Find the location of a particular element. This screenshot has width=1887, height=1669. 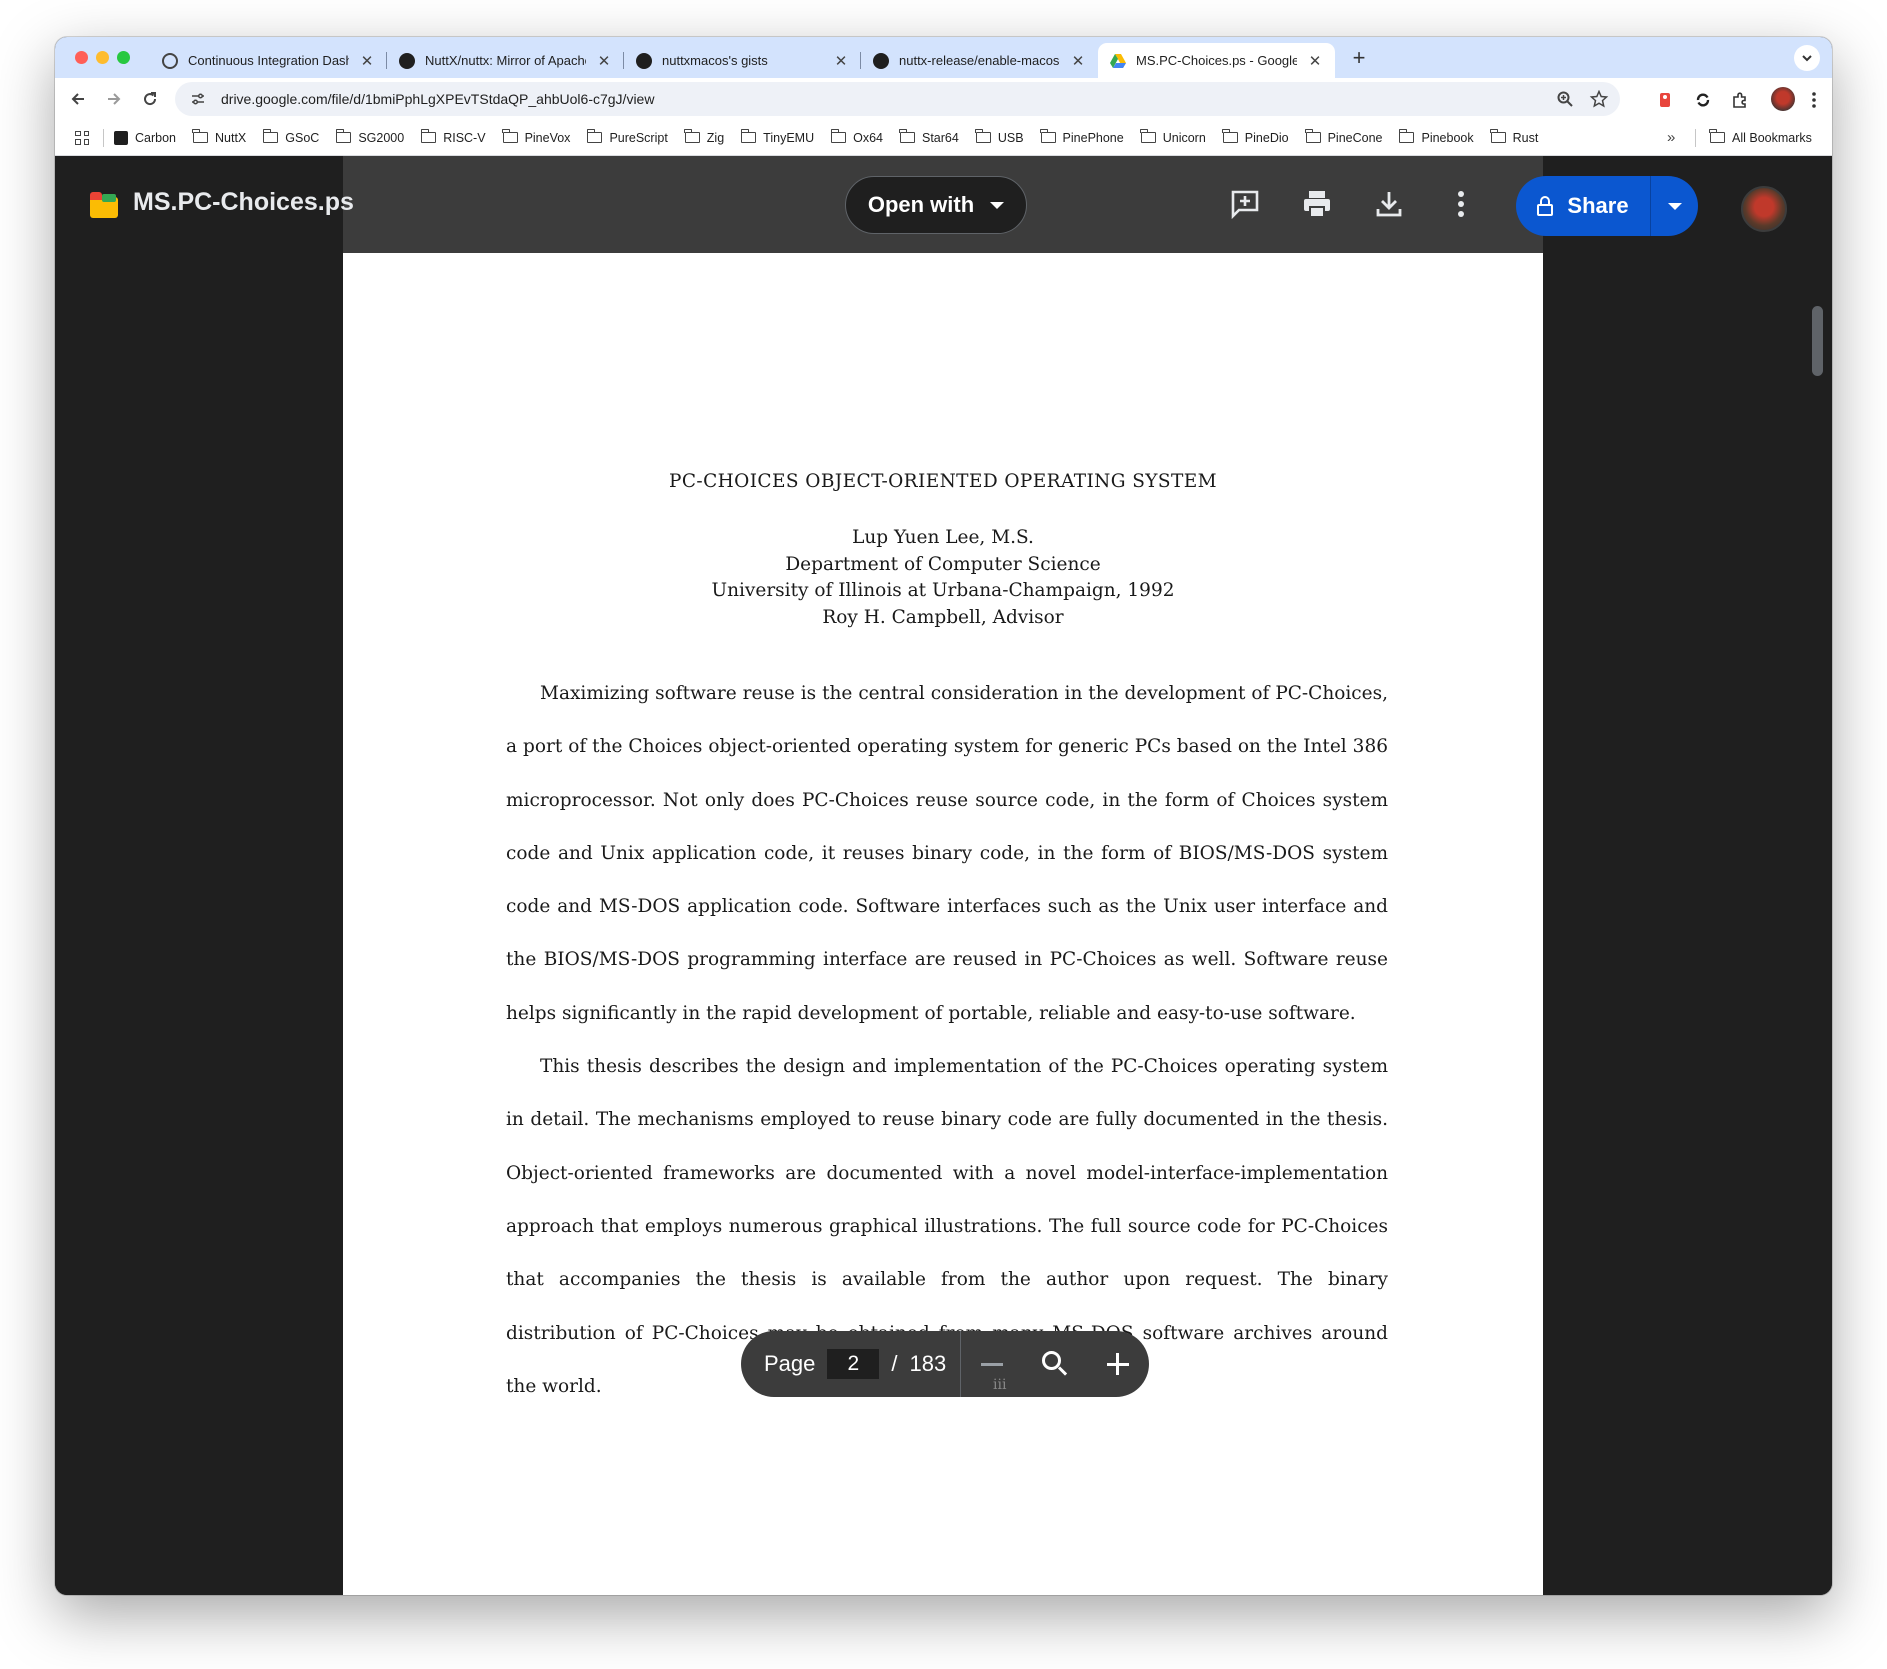

scrollbar-thumb is located at coordinates (1817, 341).